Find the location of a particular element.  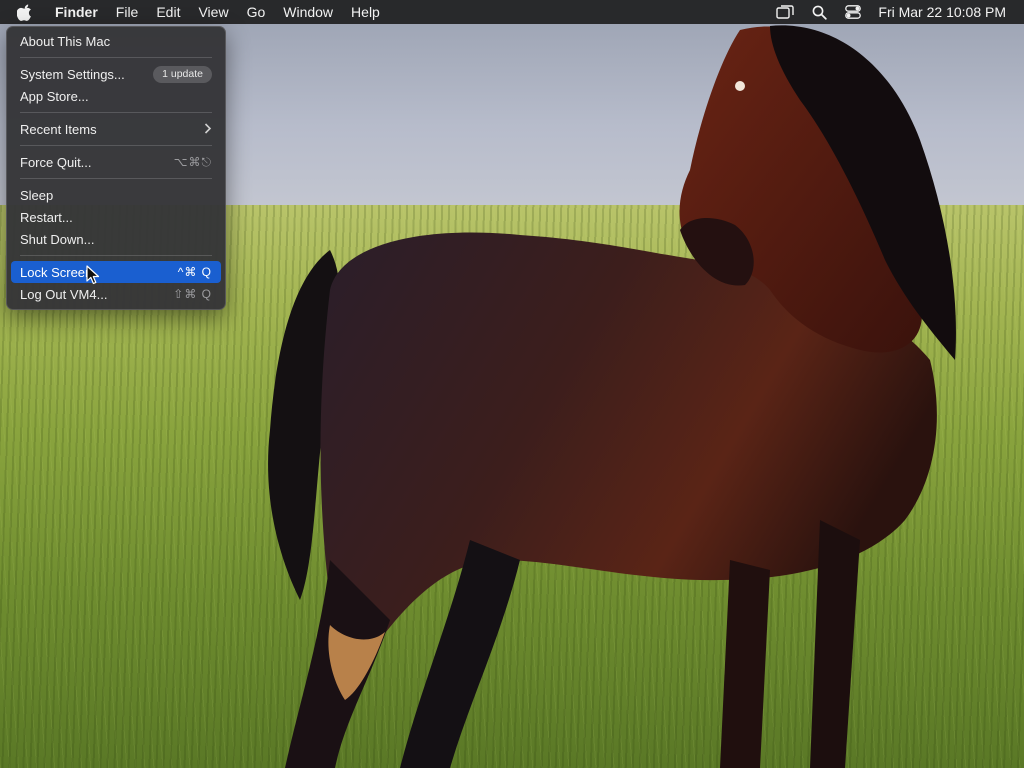

menu-item-label: Sleep is located at coordinates (37, 195).